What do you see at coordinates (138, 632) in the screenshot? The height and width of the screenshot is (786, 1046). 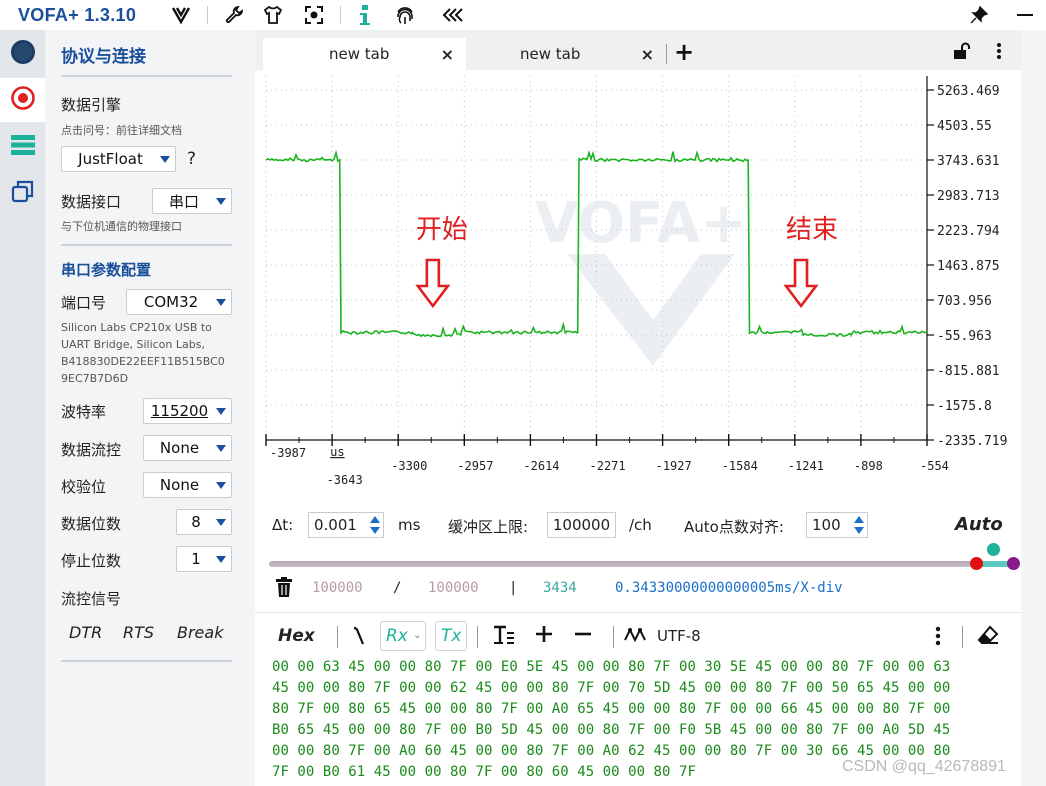 I see `rts-button: RTS` at bounding box center [138, 632].